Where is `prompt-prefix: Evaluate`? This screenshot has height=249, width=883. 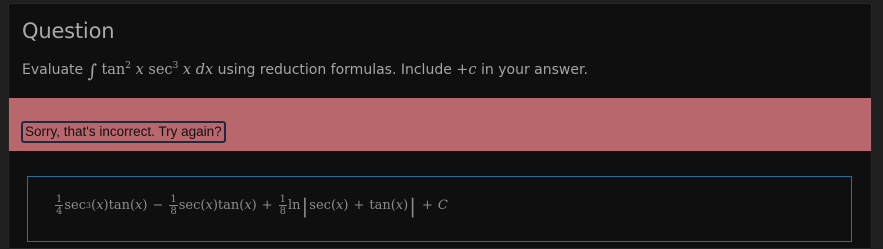
prompt-prefix: Evaluate is located at coordinates (53, 70).